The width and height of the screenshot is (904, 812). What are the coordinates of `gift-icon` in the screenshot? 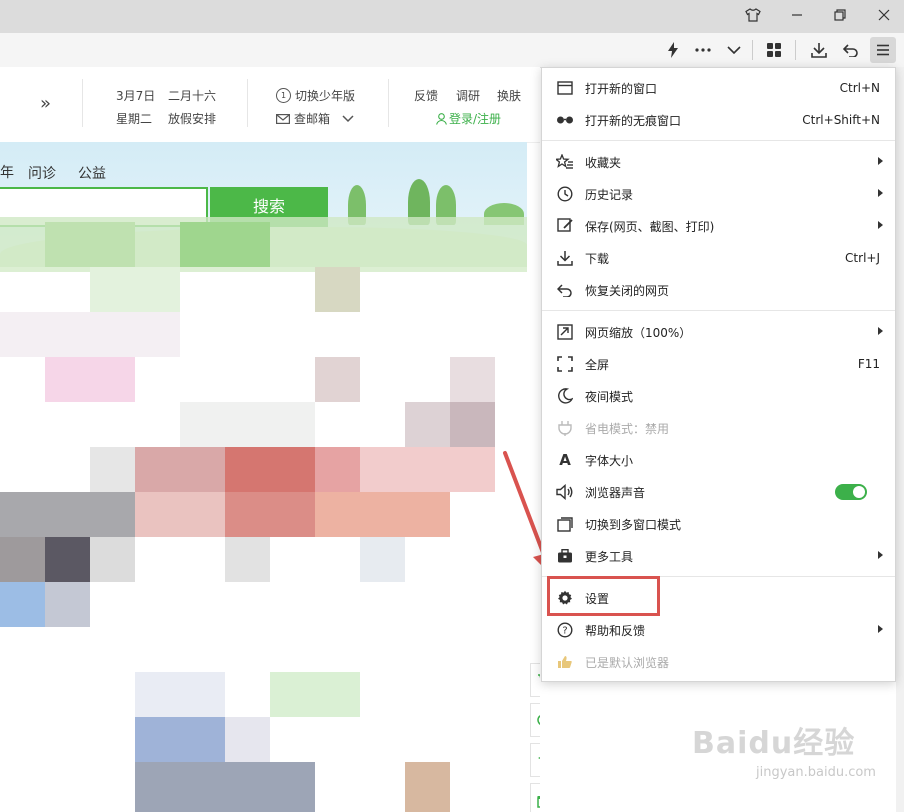 It's located at (538, 801).